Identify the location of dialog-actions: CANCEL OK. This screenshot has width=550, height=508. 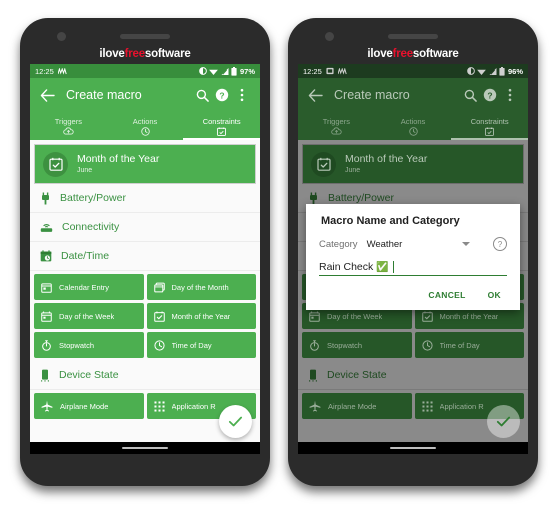
(413, 296).